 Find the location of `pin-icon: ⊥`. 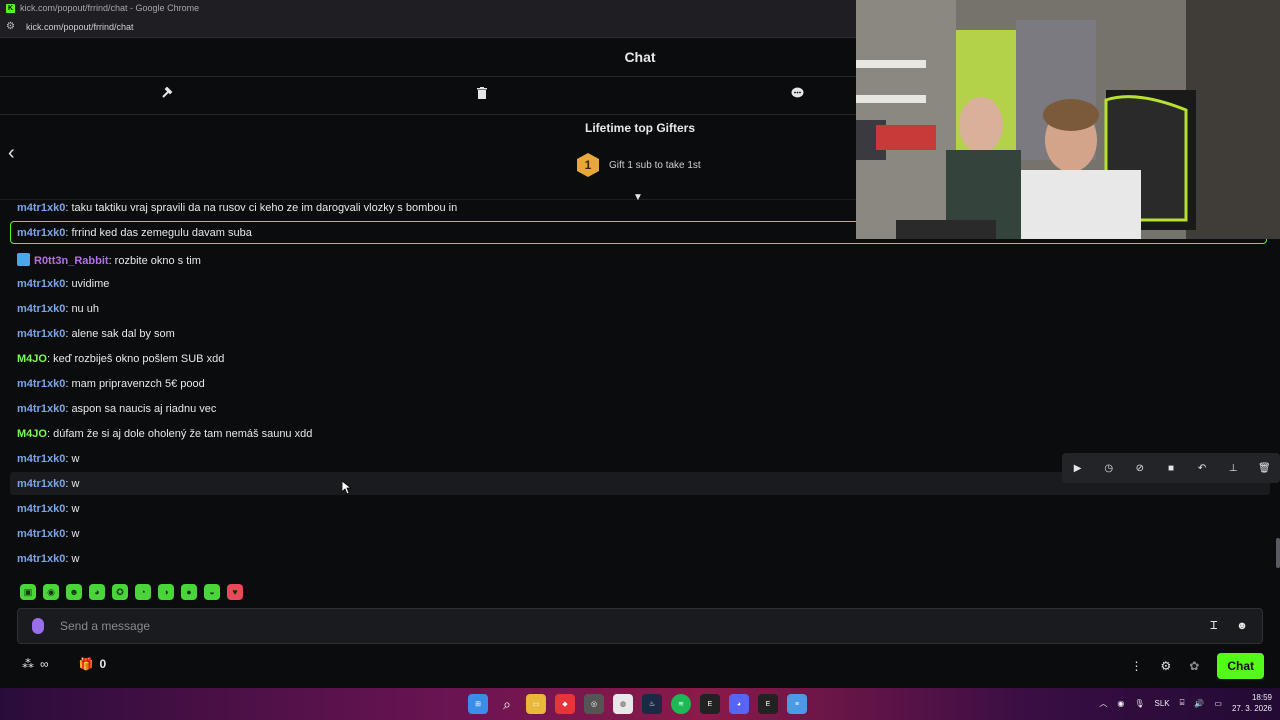

pin-icon: ⊥ is located at coordinates (1233, 468).